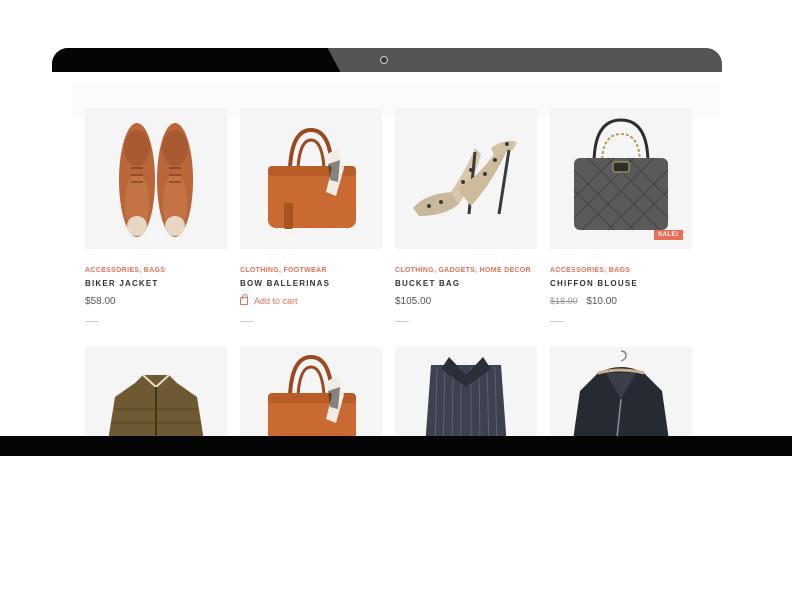 The image size is (800, 600). Describe the element at coordinates (668, 235) in the screenshot. I see `sale-badge: SALE!` at that location.